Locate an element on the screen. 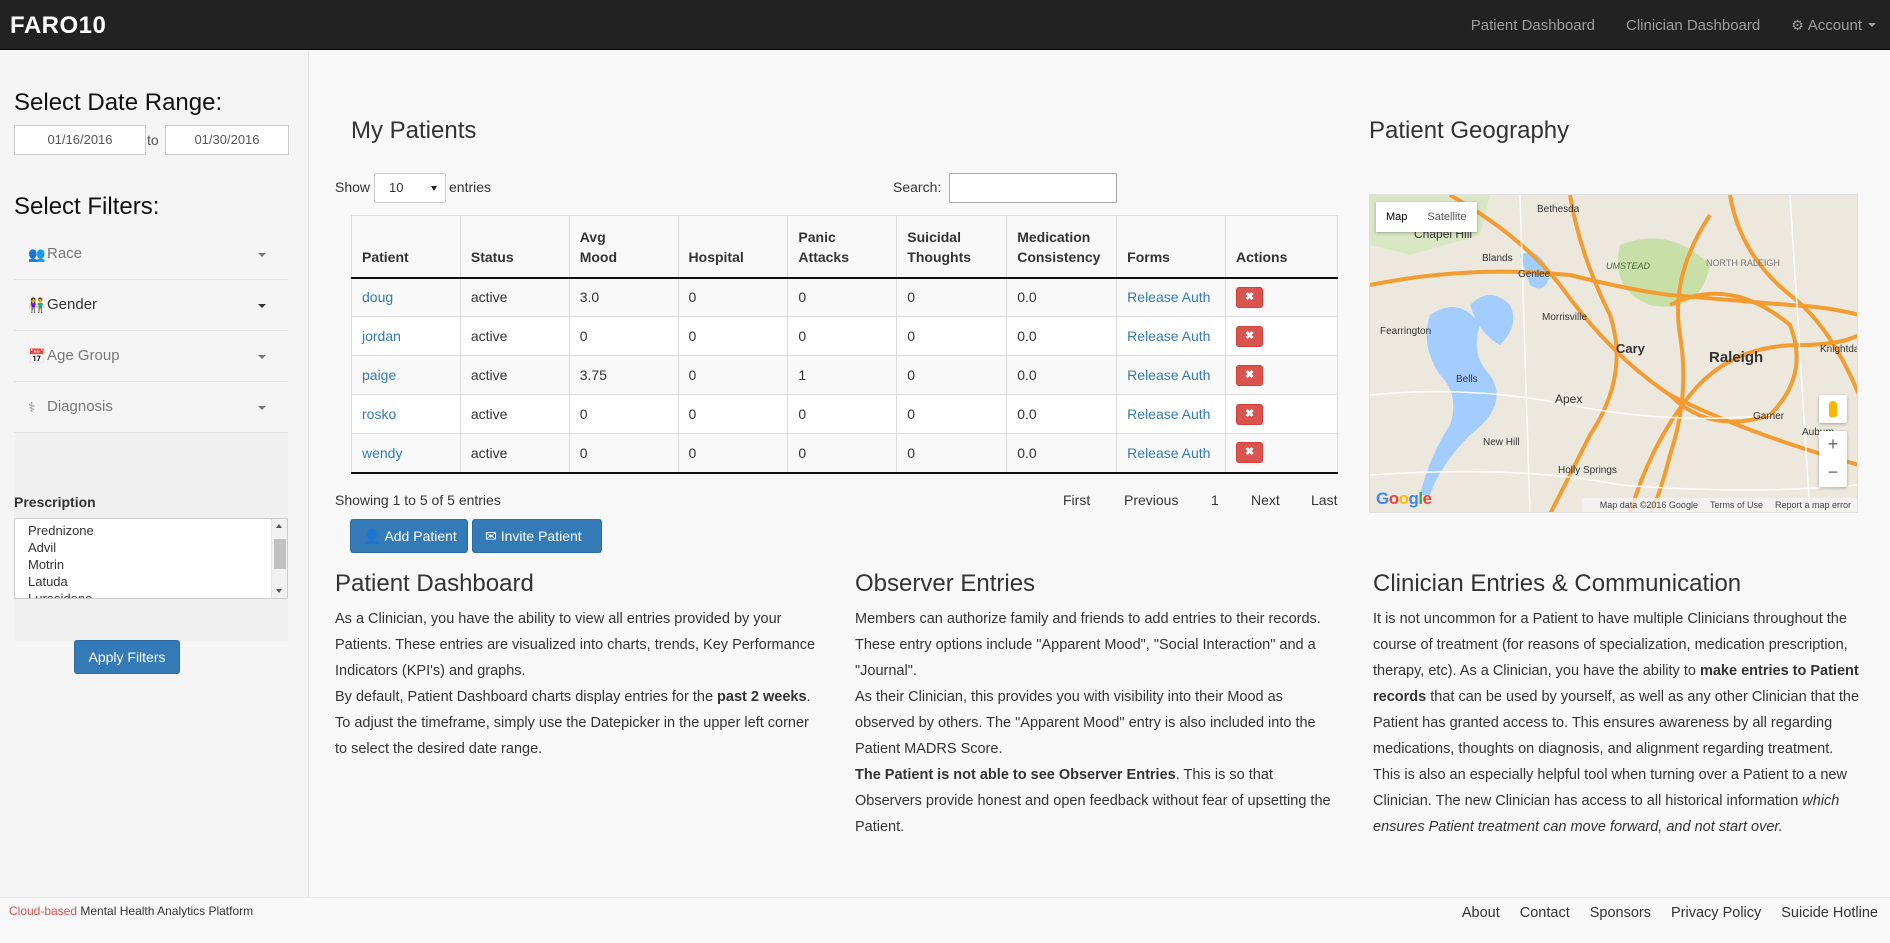  scroll-up-icon is located at coordinates (279, 526).